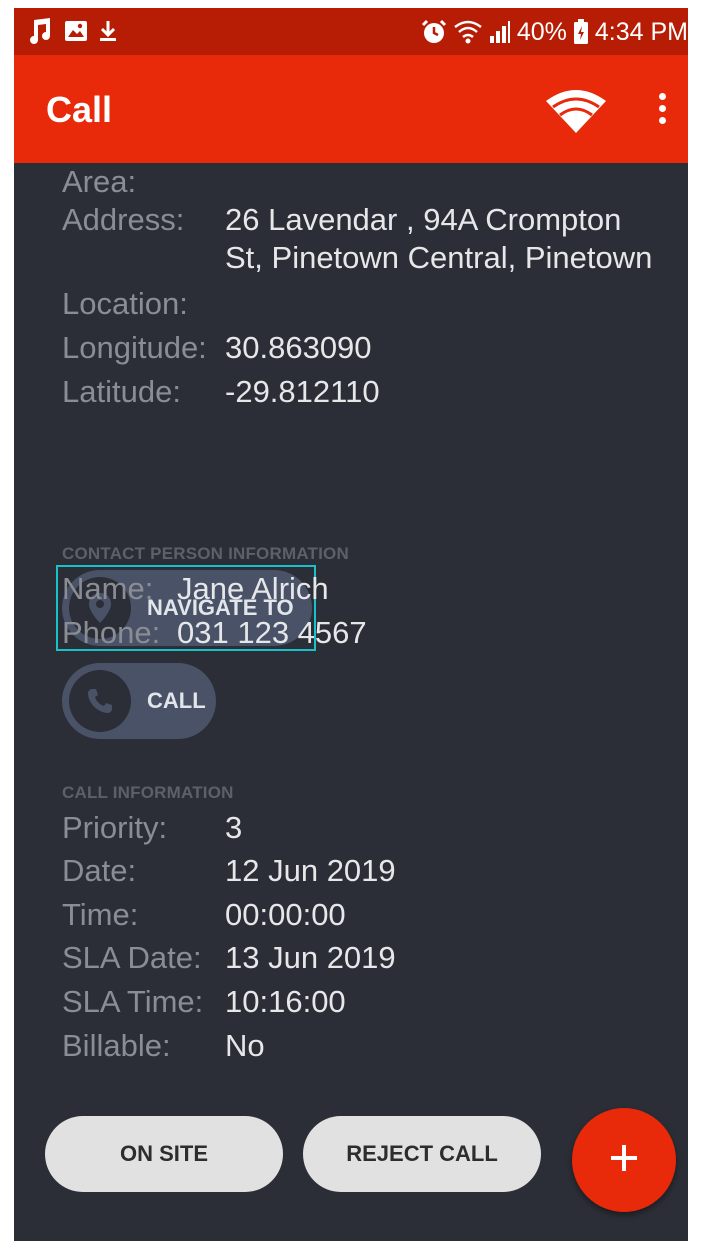 This screenshot has width=701, height=1241. I want to click on alarm-icon, so click(434, 32).